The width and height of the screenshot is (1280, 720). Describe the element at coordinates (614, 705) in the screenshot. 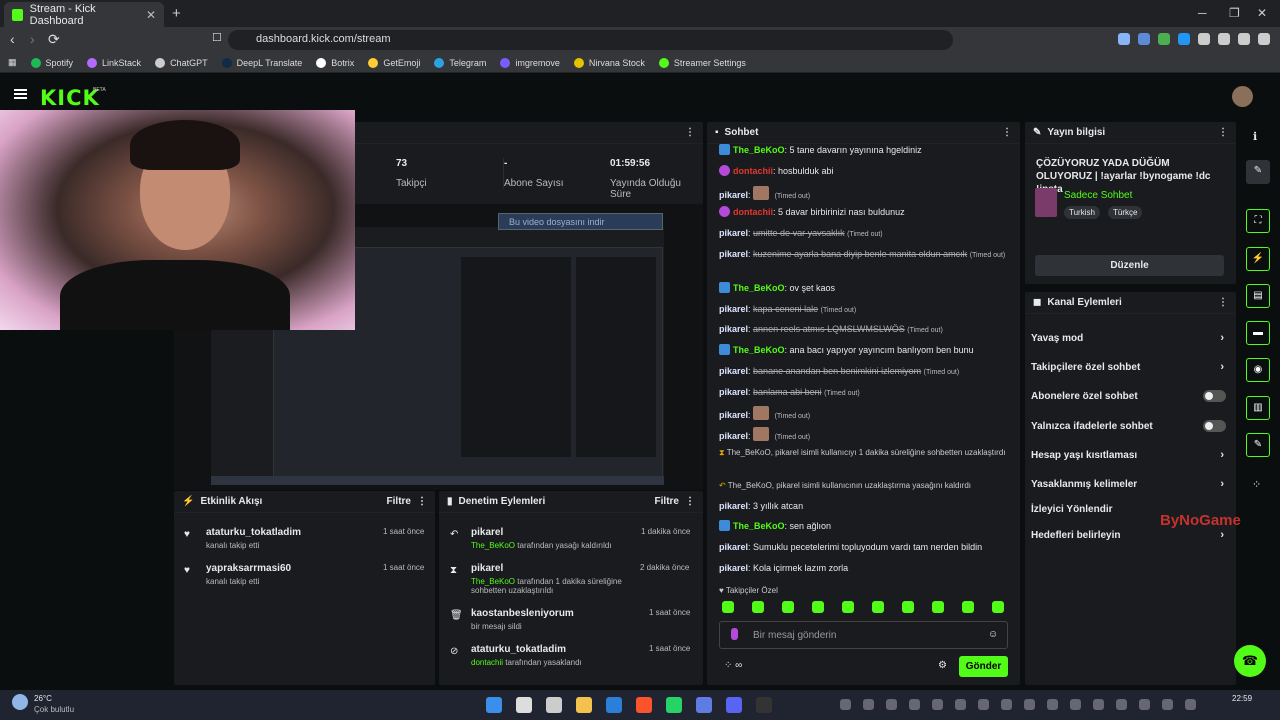

I see `store-icon` at that location.